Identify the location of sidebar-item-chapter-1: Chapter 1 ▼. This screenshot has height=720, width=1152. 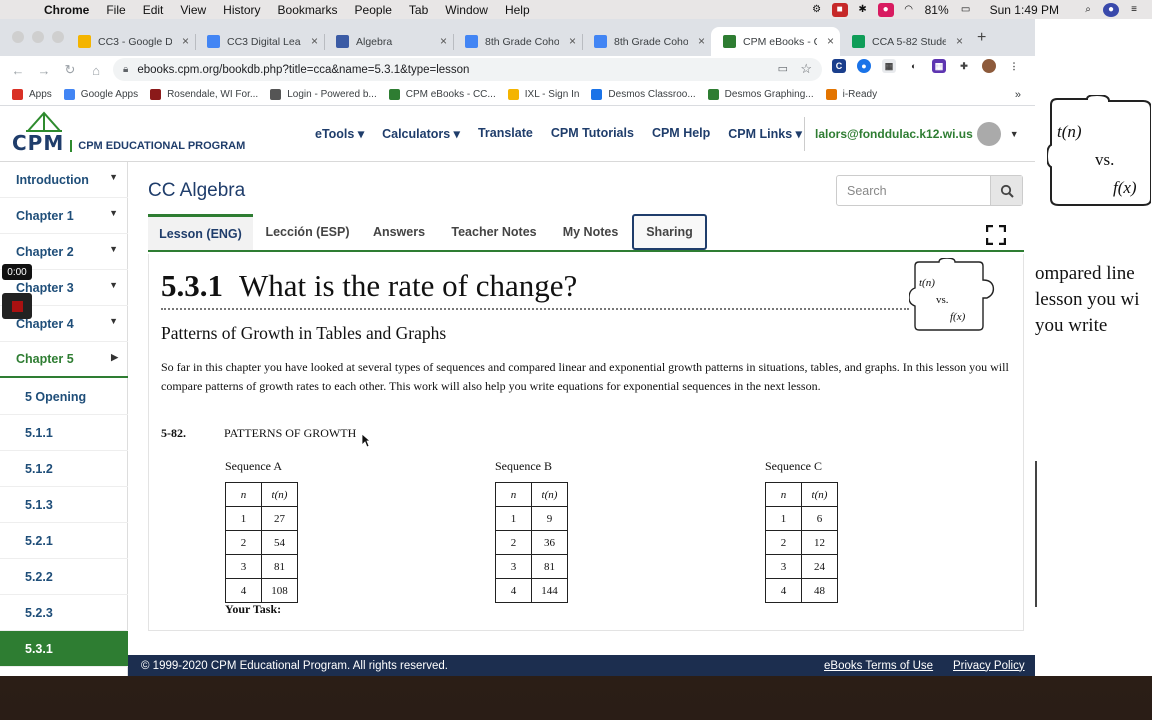
(64, 216).